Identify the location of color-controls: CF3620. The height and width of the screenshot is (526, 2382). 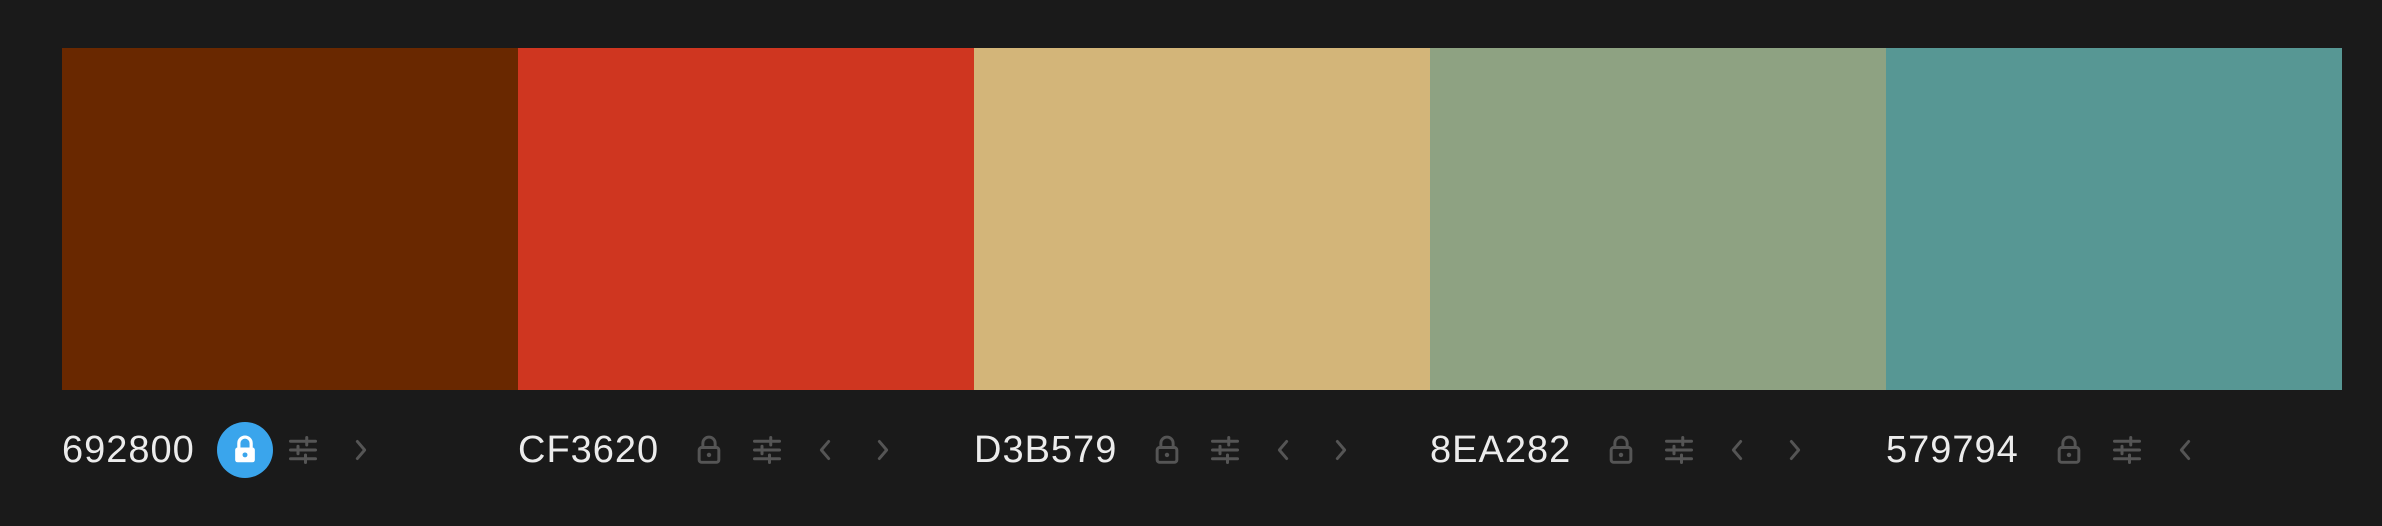
(746, 450).